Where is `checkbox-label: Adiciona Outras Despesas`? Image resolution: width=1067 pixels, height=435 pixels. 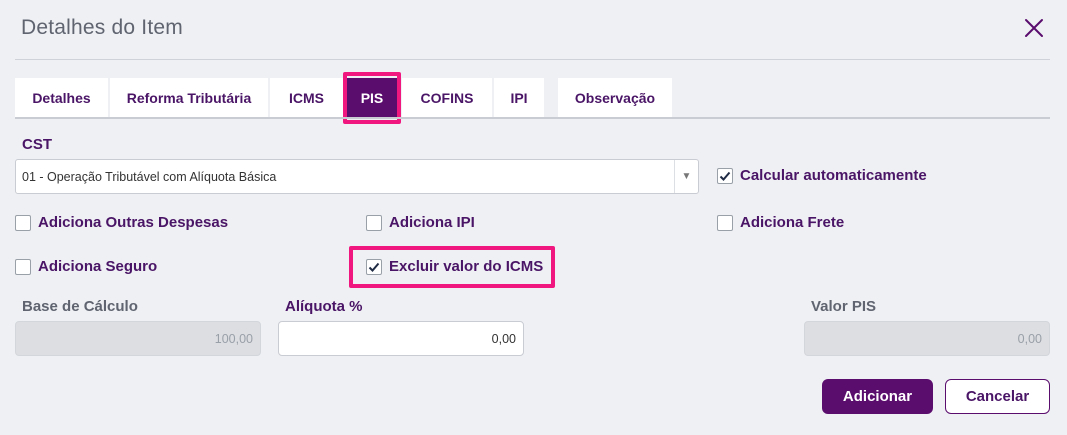
checkbox-label: Adiciona Outras Despesas is located at coordinates (133, 222).